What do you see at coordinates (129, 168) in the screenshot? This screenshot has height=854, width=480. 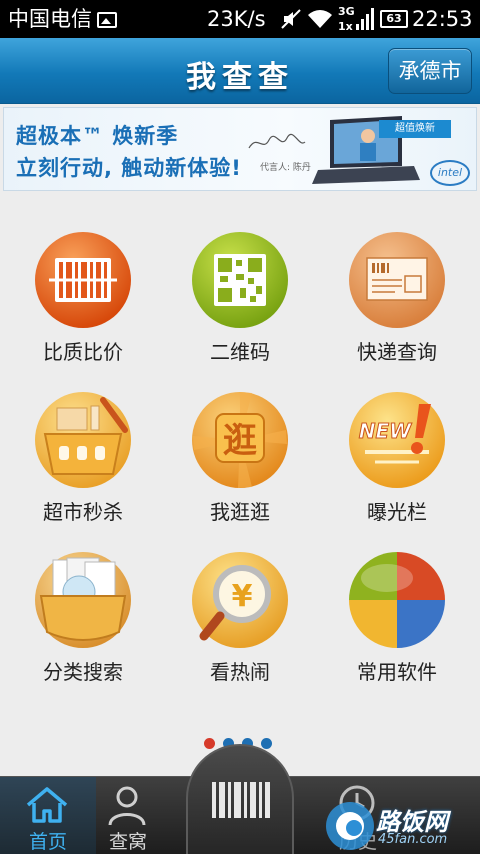 I see `banner-subline: 立刻行动, 触动新体验!` at bounding box center [129, 168].